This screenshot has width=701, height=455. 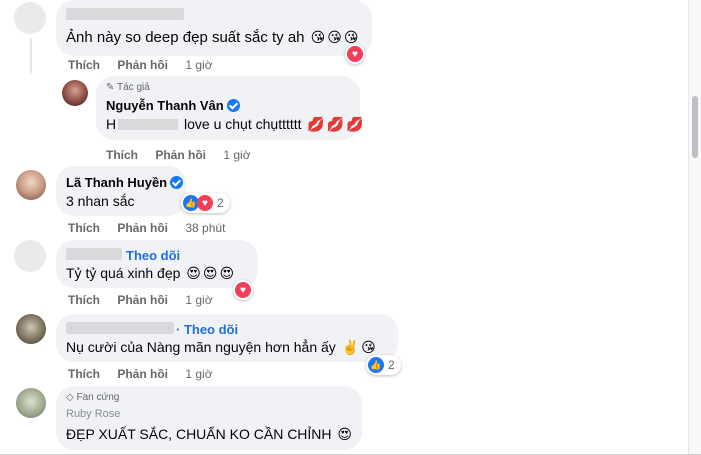 I want to click on author-avatar, so click(x=75, y=93).